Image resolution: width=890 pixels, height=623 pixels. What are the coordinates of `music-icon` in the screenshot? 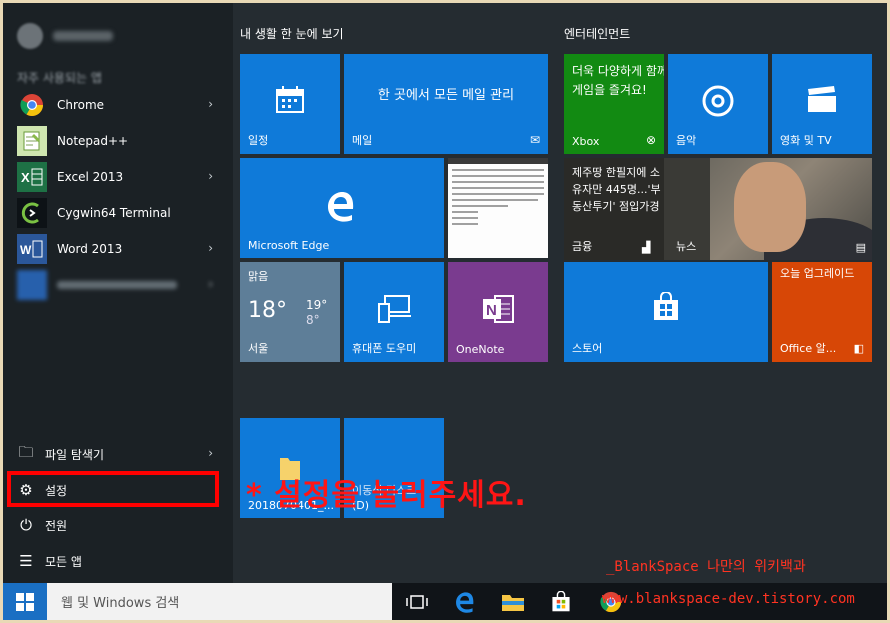 It's located at (718, 101).